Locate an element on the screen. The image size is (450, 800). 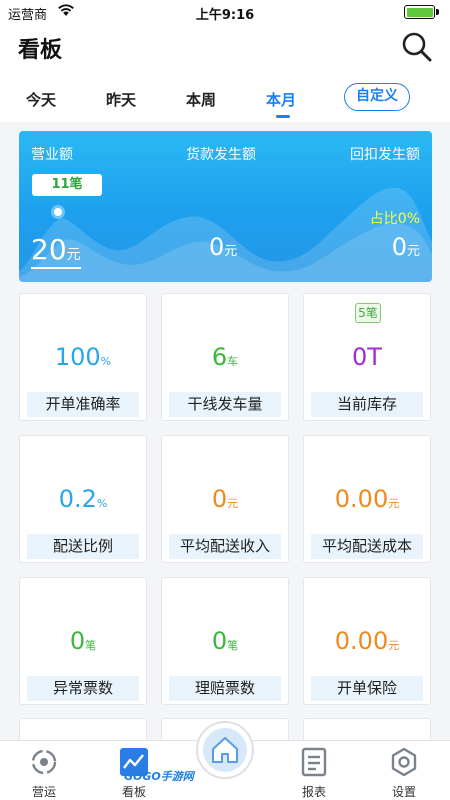
metric-card: 0.2% 配送比例 is located at coordinates (83, 499).